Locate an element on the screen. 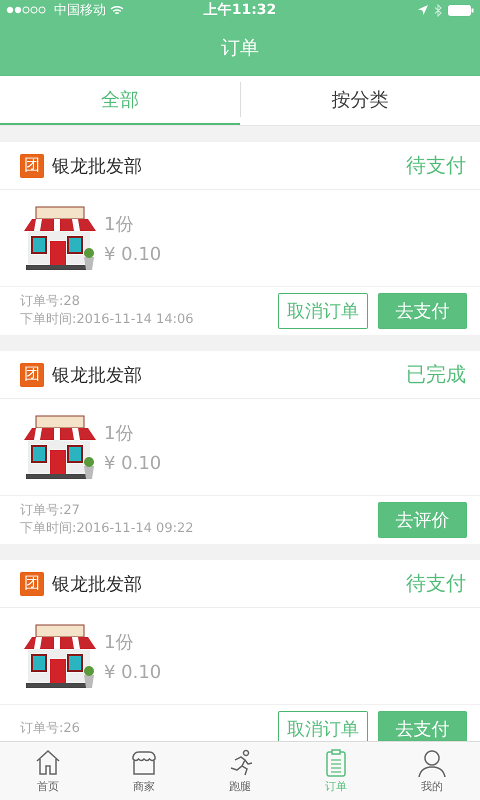 This screenshot has height=800, width=480. wifi-icon is located at coordinates (117, 10).